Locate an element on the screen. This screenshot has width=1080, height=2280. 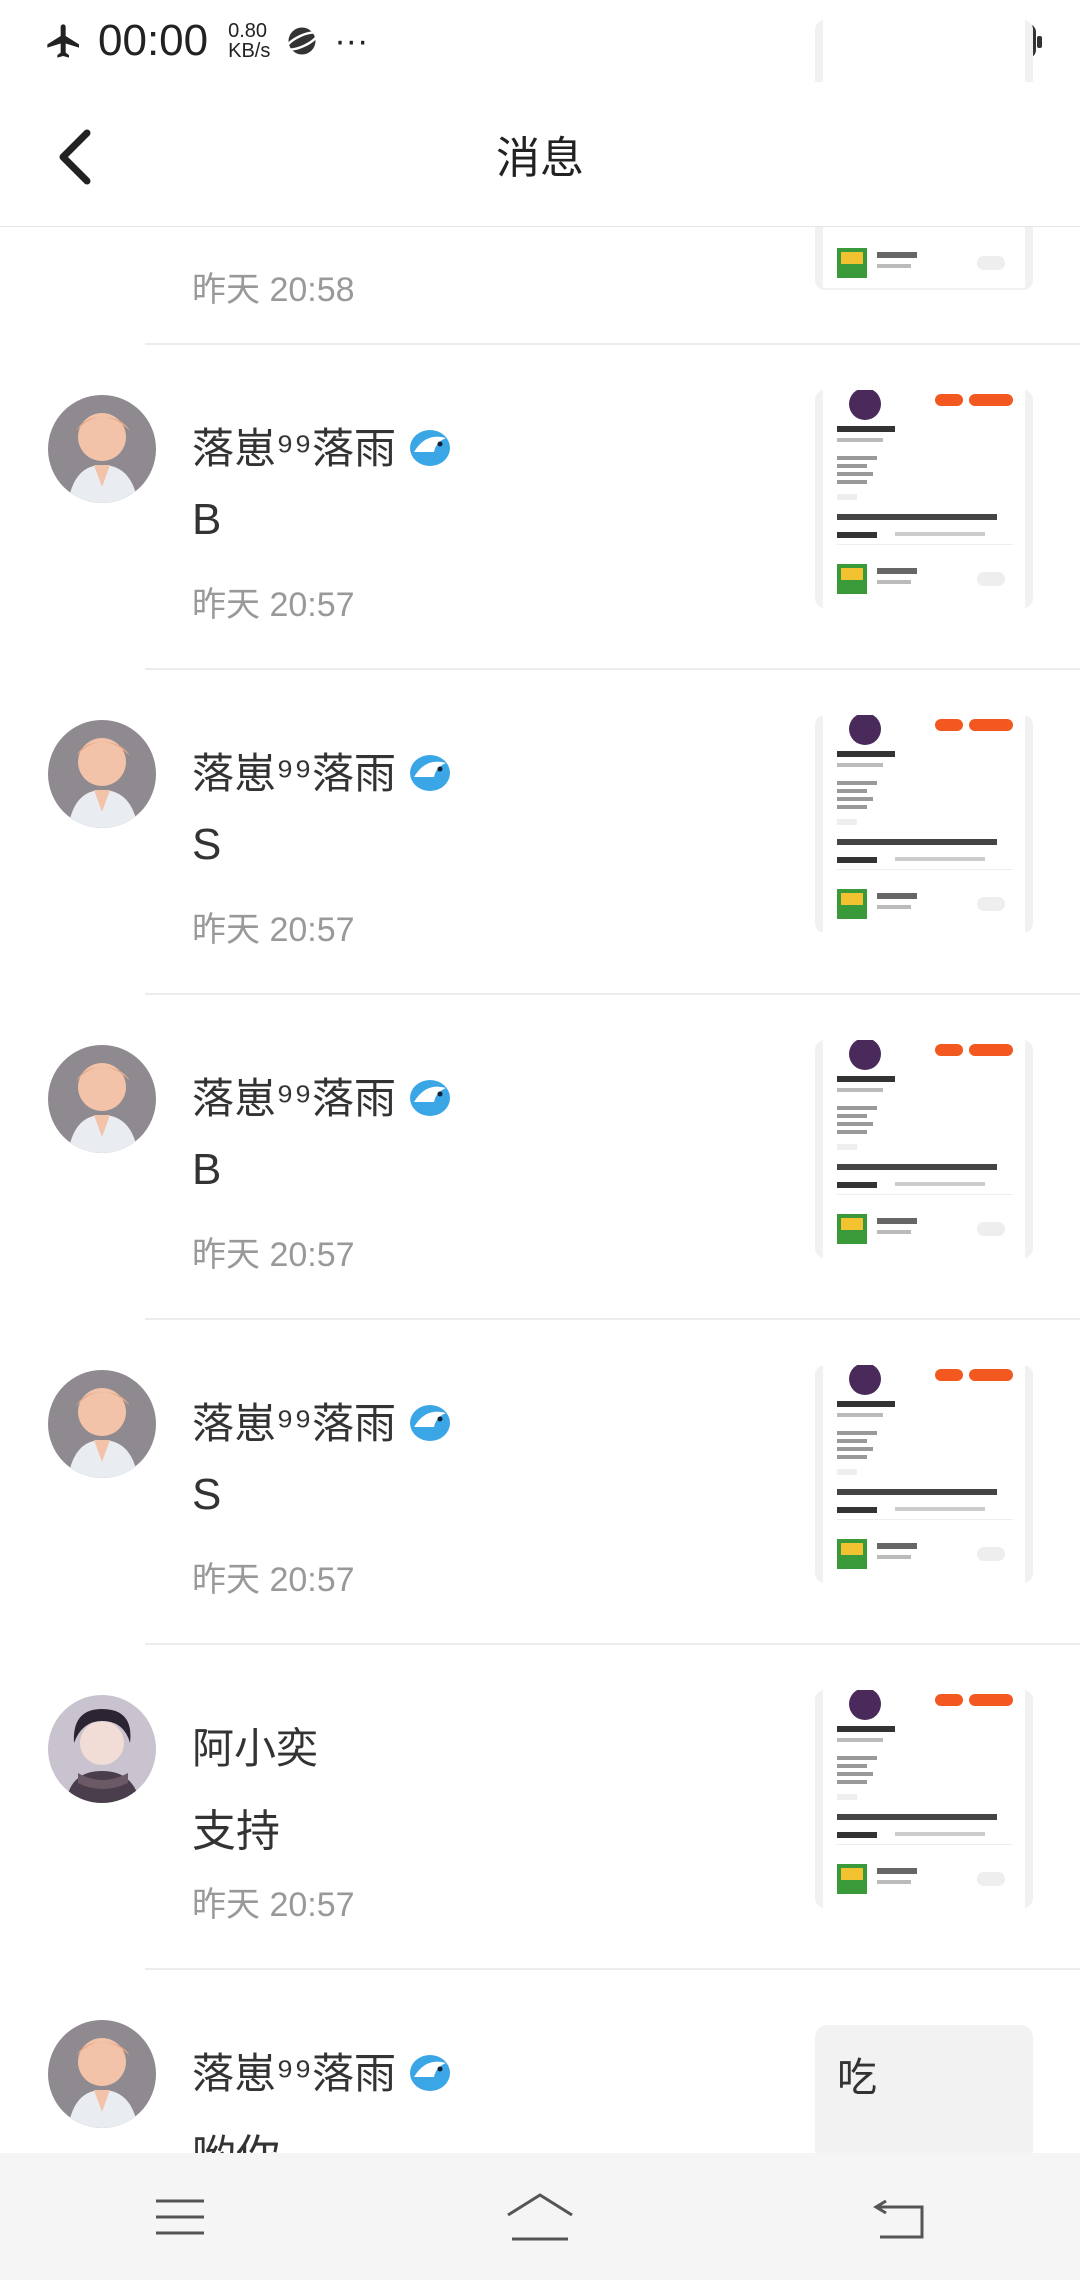
system-nav-bar is located at coordinates (540, 2216).